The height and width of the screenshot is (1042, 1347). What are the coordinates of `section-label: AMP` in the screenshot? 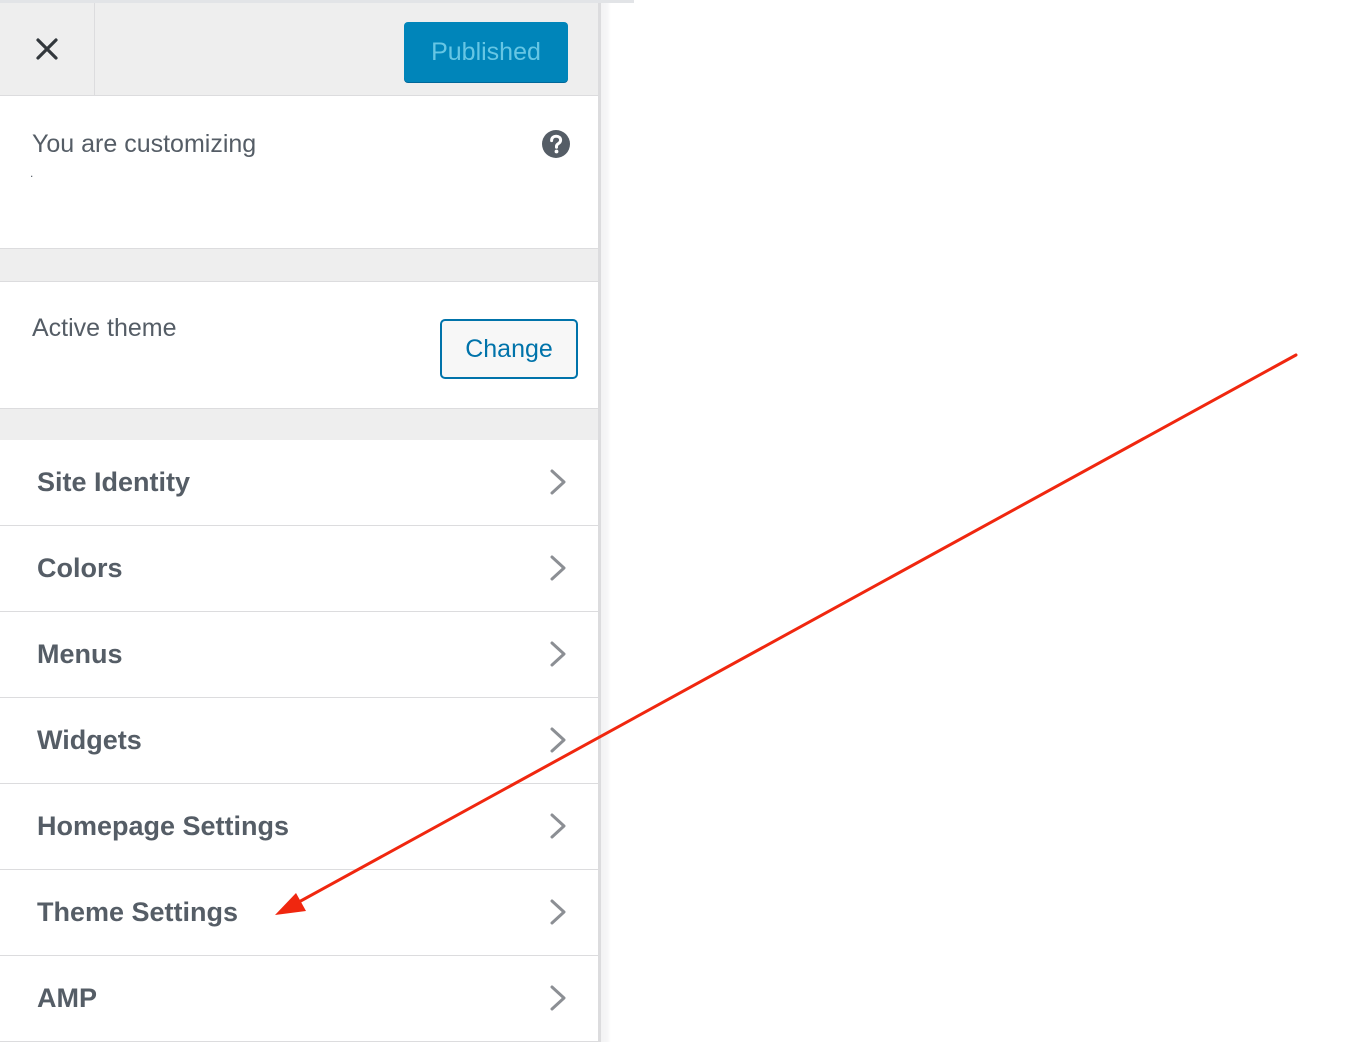 It's located at (67, 998).